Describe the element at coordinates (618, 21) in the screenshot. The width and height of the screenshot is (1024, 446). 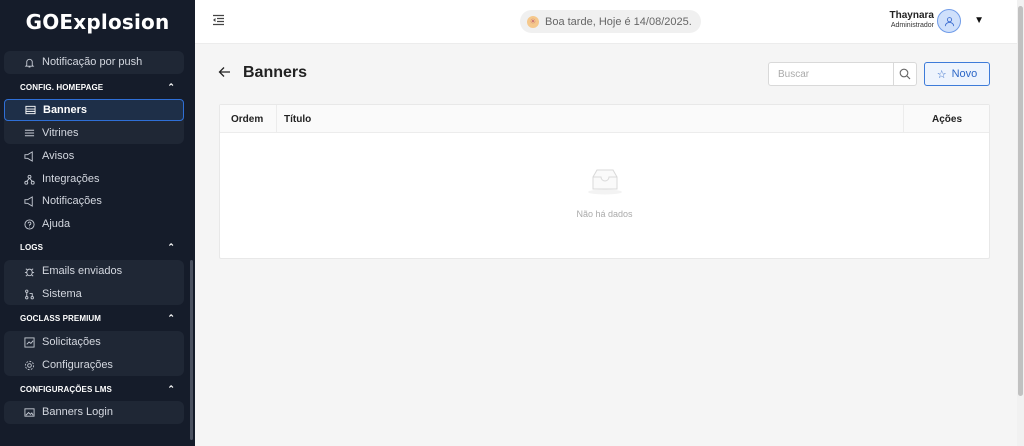
I see `greeting-text: Boa tarde, Hoje é 14/08/2025.` at that location.